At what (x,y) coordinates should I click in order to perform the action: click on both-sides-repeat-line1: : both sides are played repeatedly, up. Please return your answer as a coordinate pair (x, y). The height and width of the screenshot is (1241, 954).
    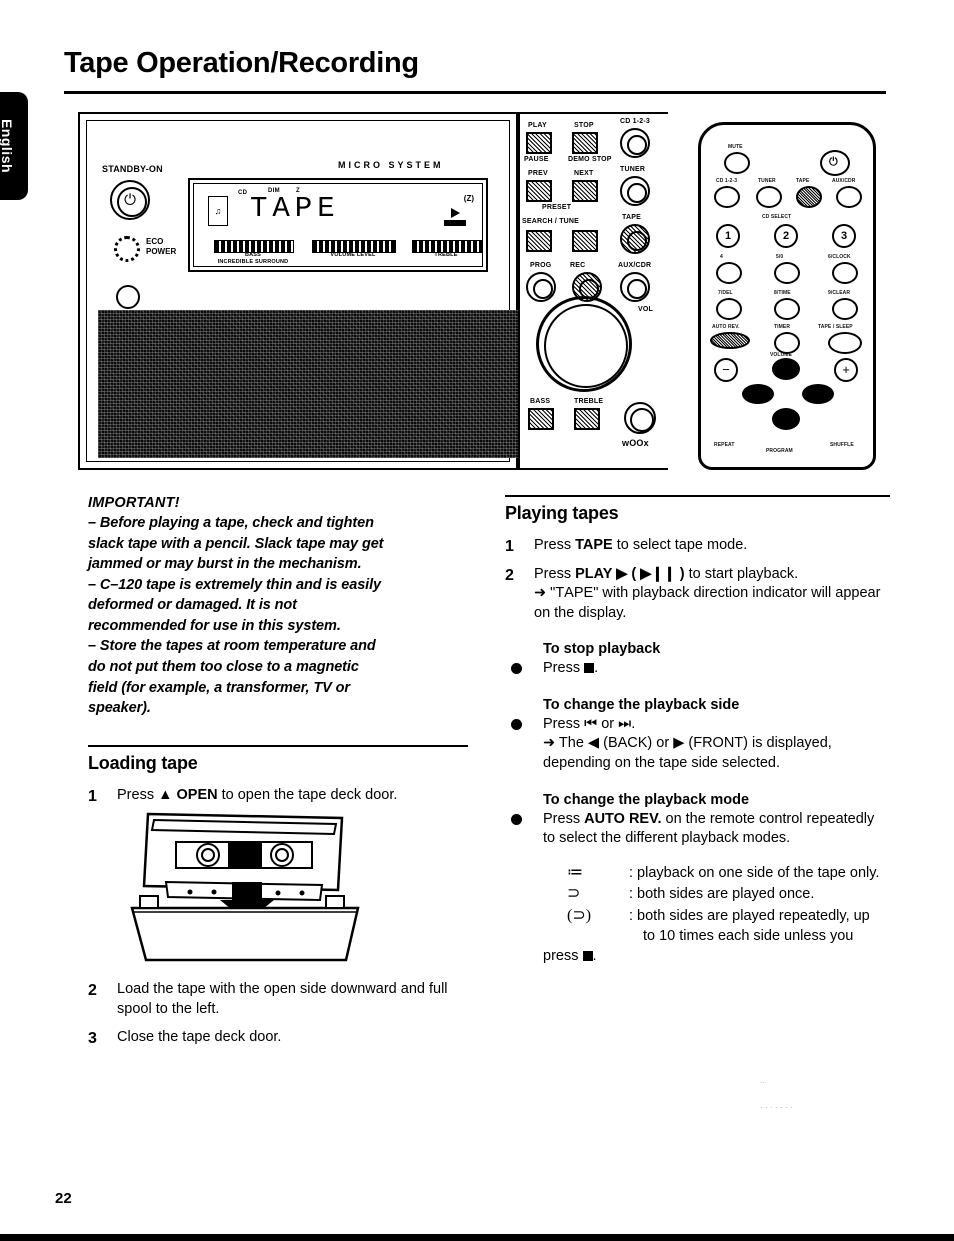
    Looking at the image, I should click on (749, 916).